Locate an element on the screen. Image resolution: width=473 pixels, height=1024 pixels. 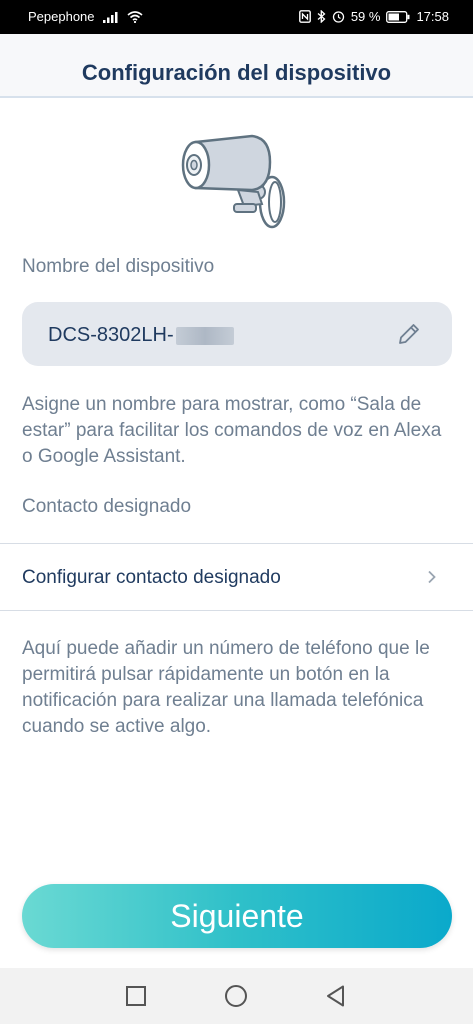
home-icon is located at coordinates (236, 996).